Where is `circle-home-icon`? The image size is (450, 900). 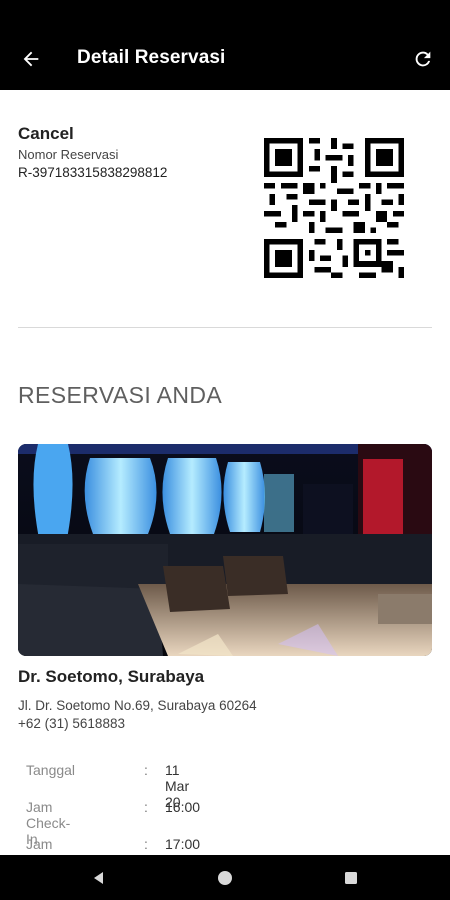 circle-home-icon is located at coordinates (225, 878).